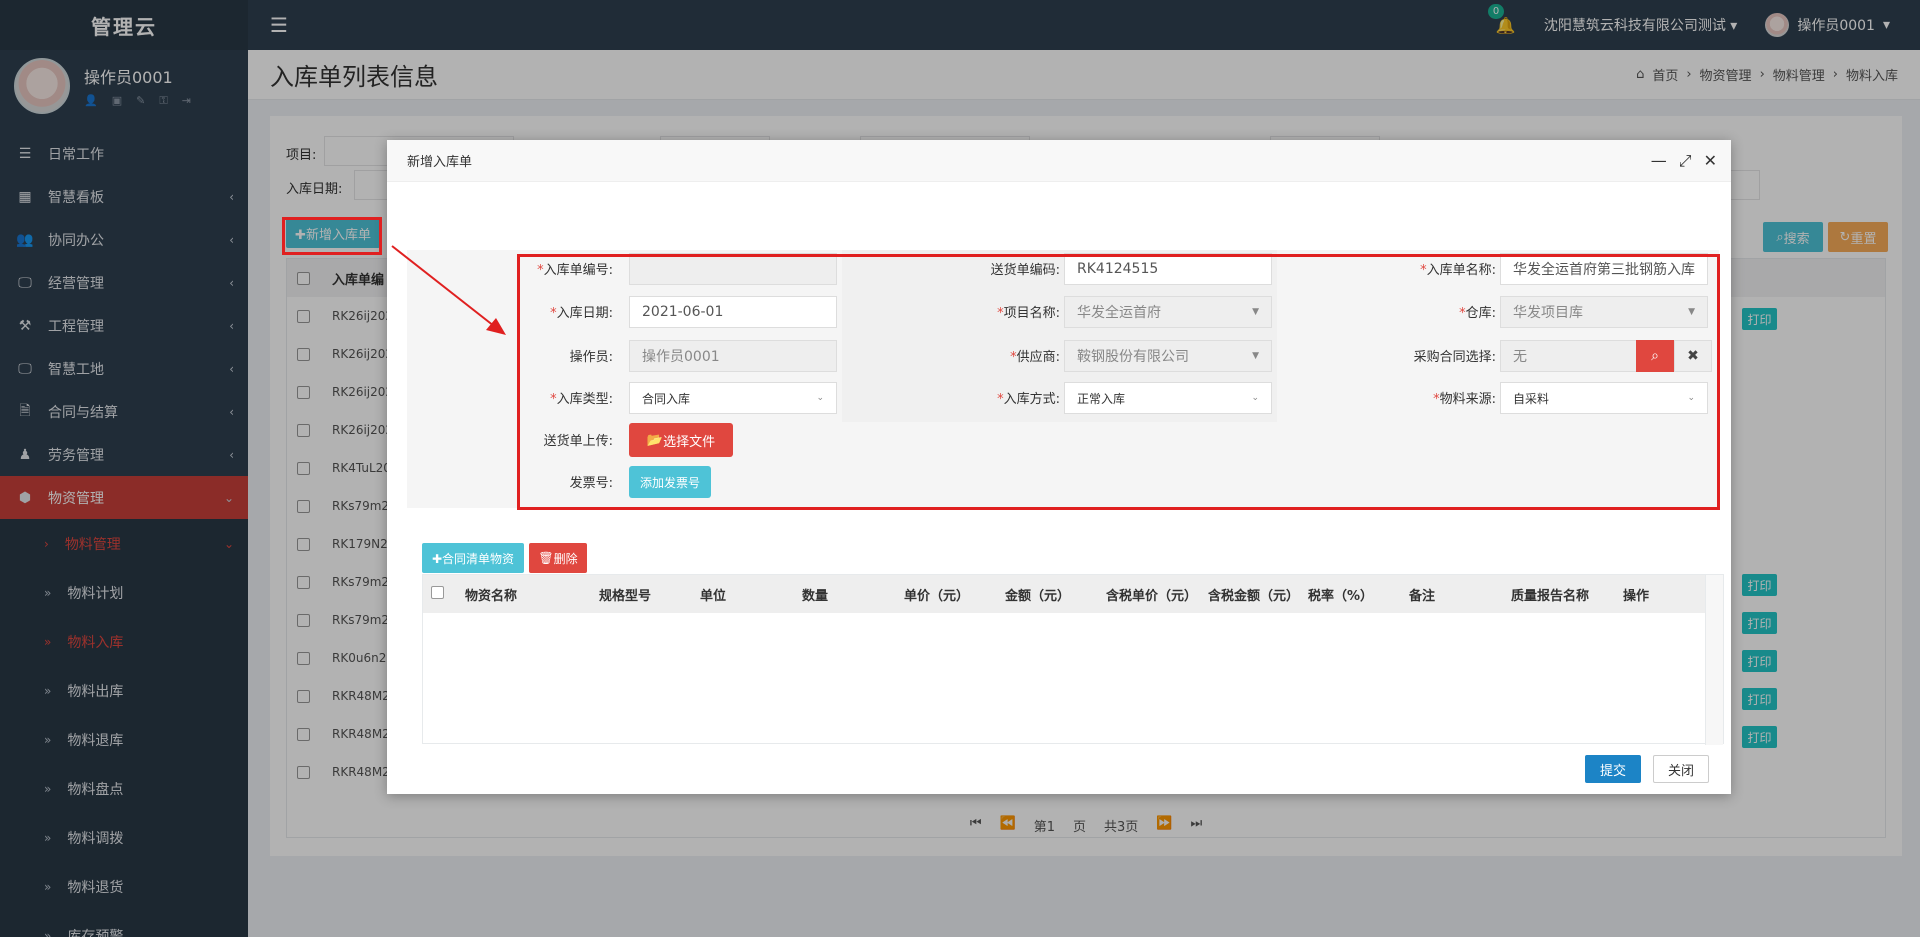 This screenshot has width=1920, height=937. Describe the element at coordinates (1168, 356) in the screenshot. I see `supplier-select: 鞍钢股份有限公司 ▼` at that location.